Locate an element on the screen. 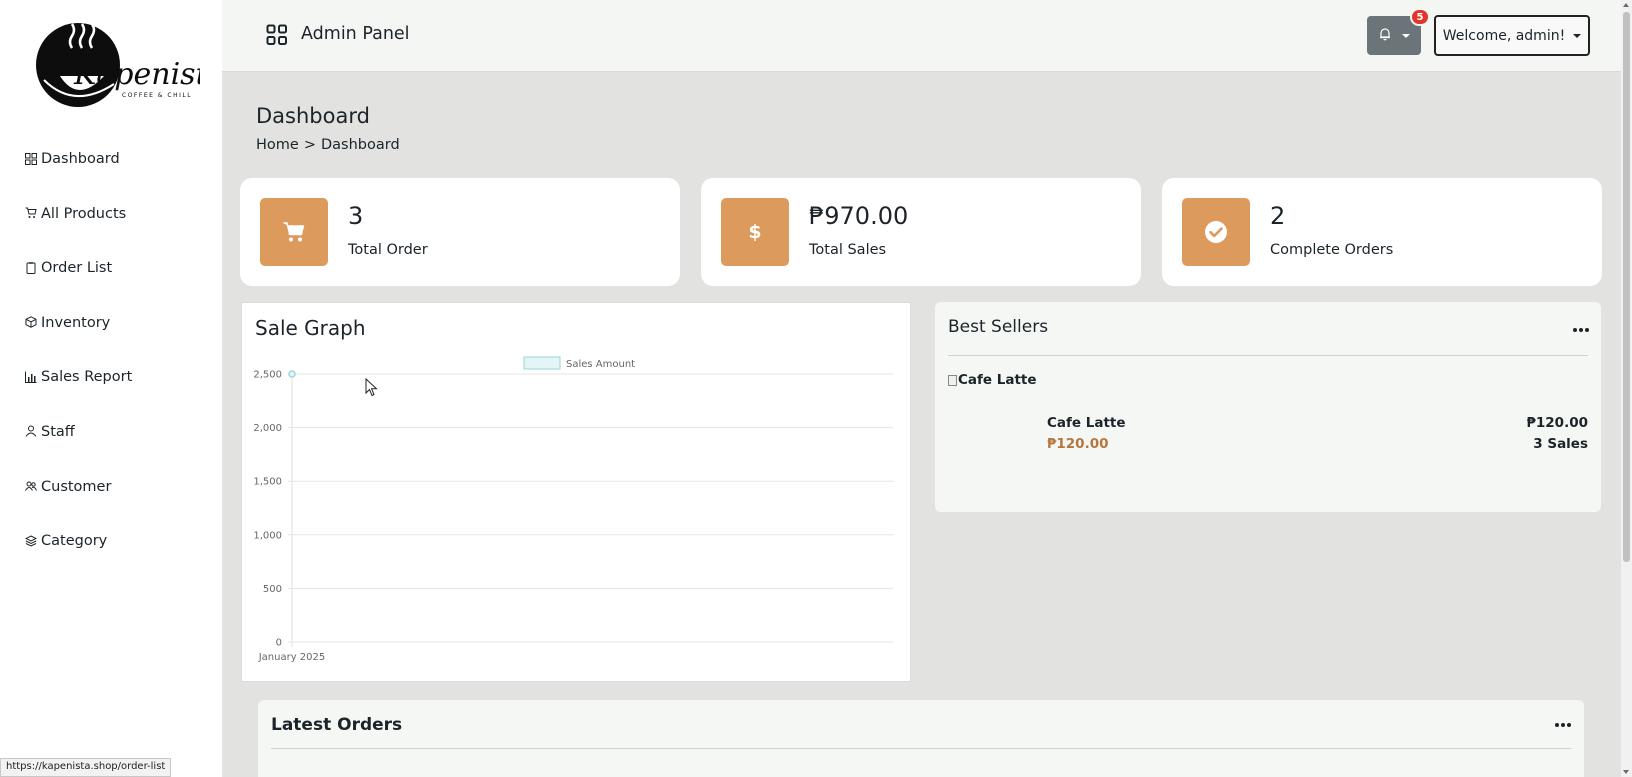  product-name: Cafe Latte is located at coordinates (1086, 423).